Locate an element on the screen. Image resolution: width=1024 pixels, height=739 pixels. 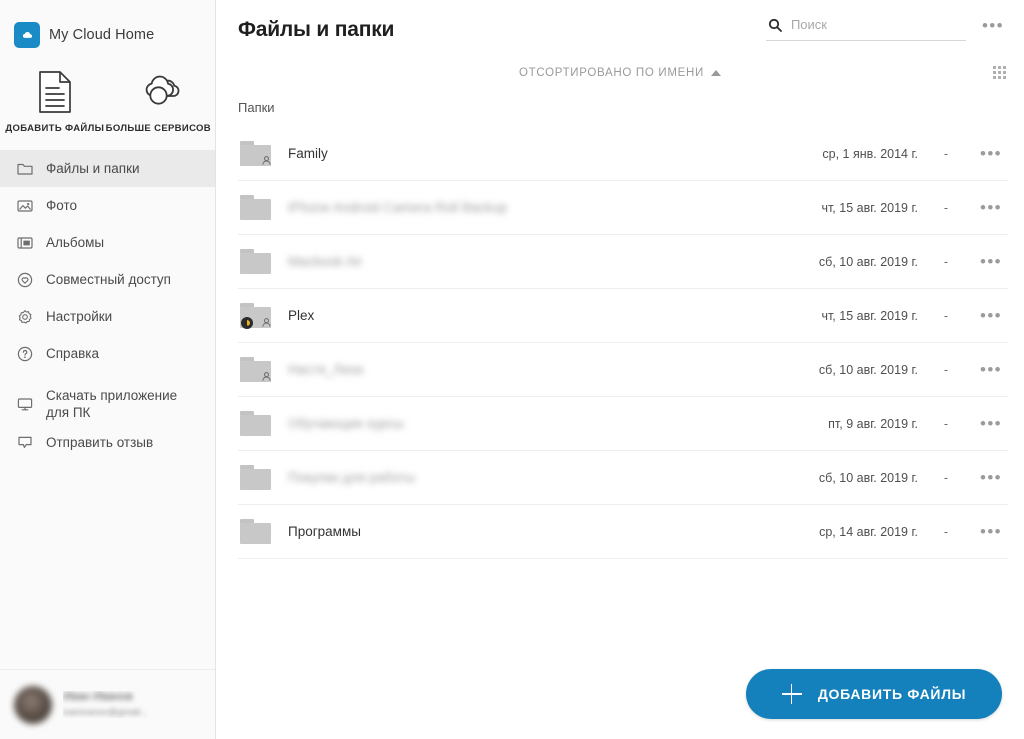
row-date: пт, 9 авг. 2019 г. is located at coordinates (873, 423).